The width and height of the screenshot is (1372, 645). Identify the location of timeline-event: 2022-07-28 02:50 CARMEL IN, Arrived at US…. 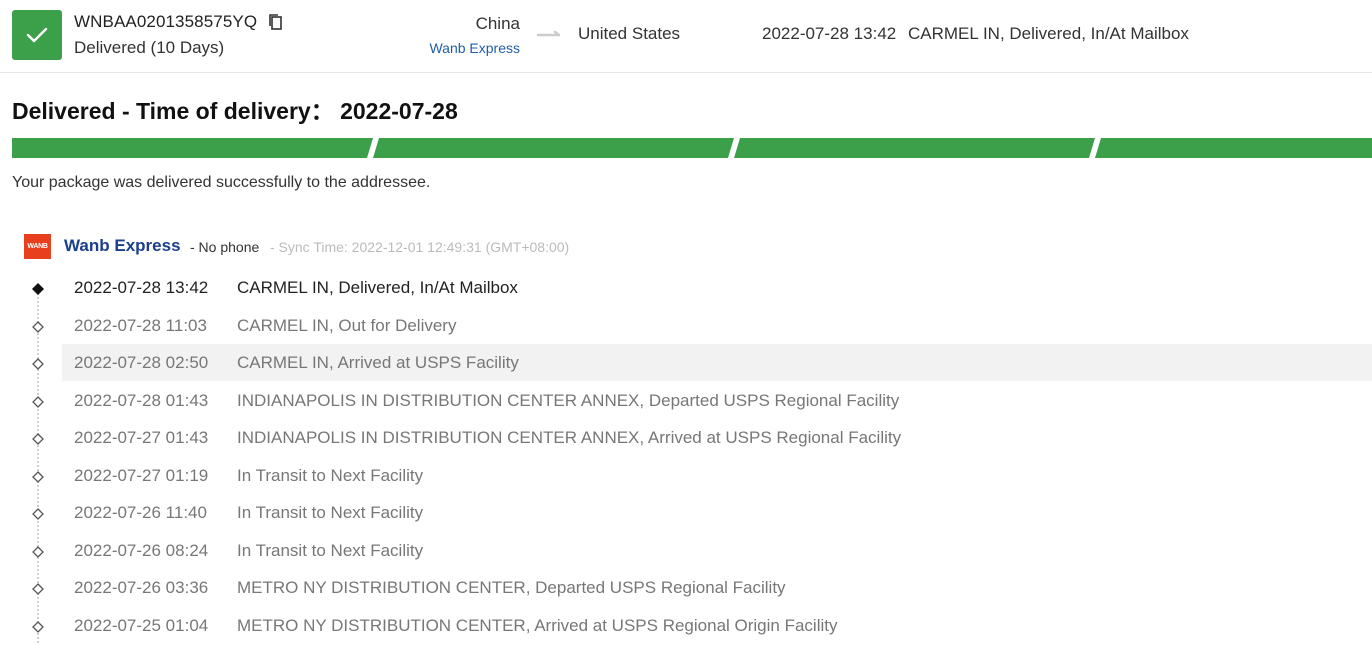
(717, 362).